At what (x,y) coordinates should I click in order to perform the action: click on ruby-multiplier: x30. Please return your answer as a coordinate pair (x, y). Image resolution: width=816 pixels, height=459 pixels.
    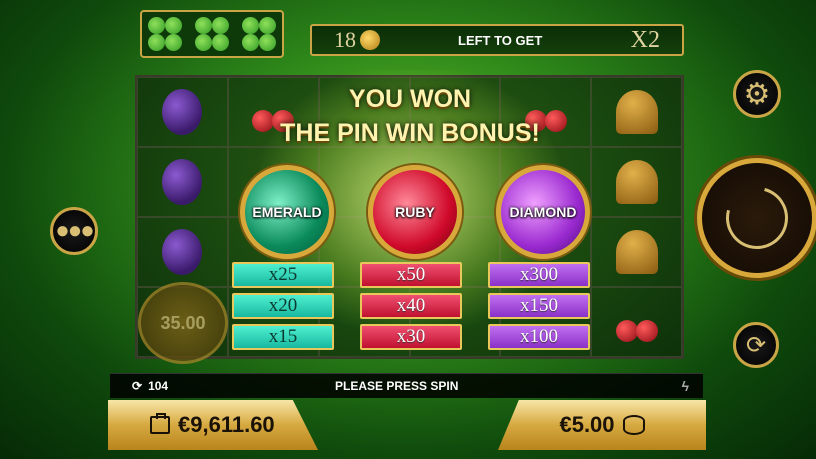
    Looking at the image, I should click on (411, 337).